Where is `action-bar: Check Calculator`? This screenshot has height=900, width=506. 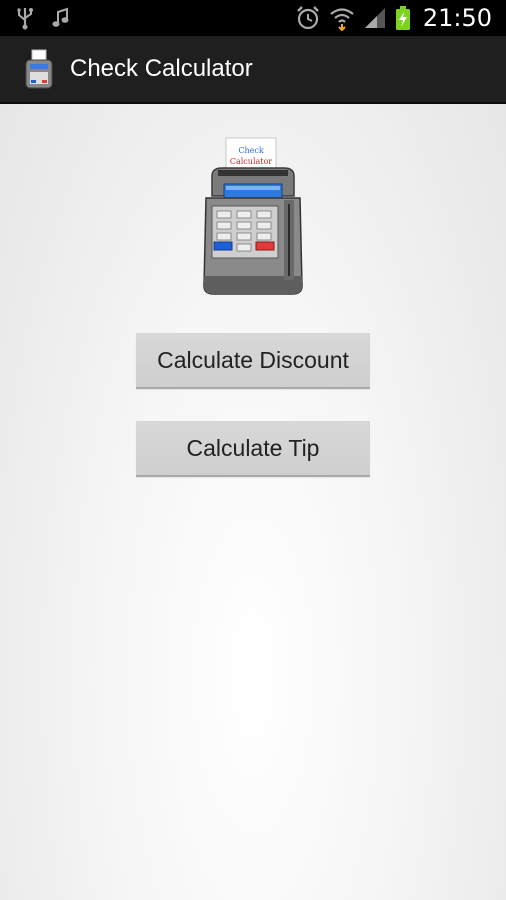 action-bar: Check Calculator is located at coordinates (253, 70).